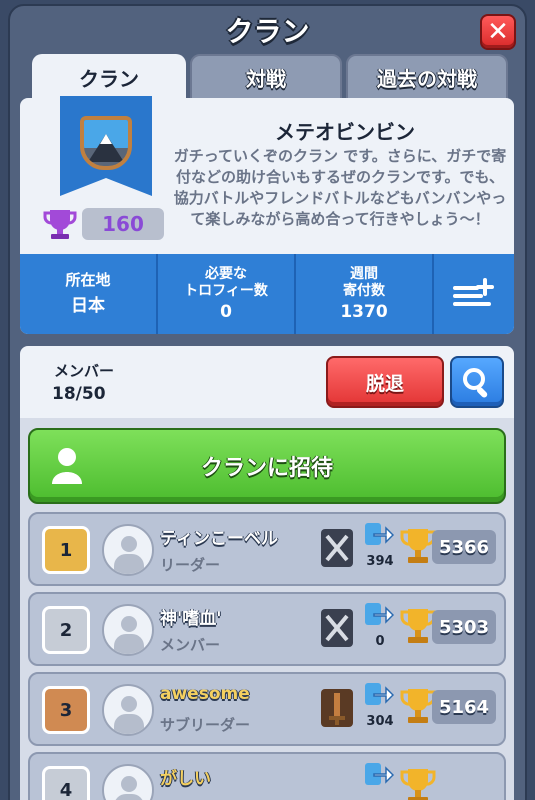 The width and height of the screenshot is (535, 800). I want to click on invite-label: クランに招待, so click(266, 468).